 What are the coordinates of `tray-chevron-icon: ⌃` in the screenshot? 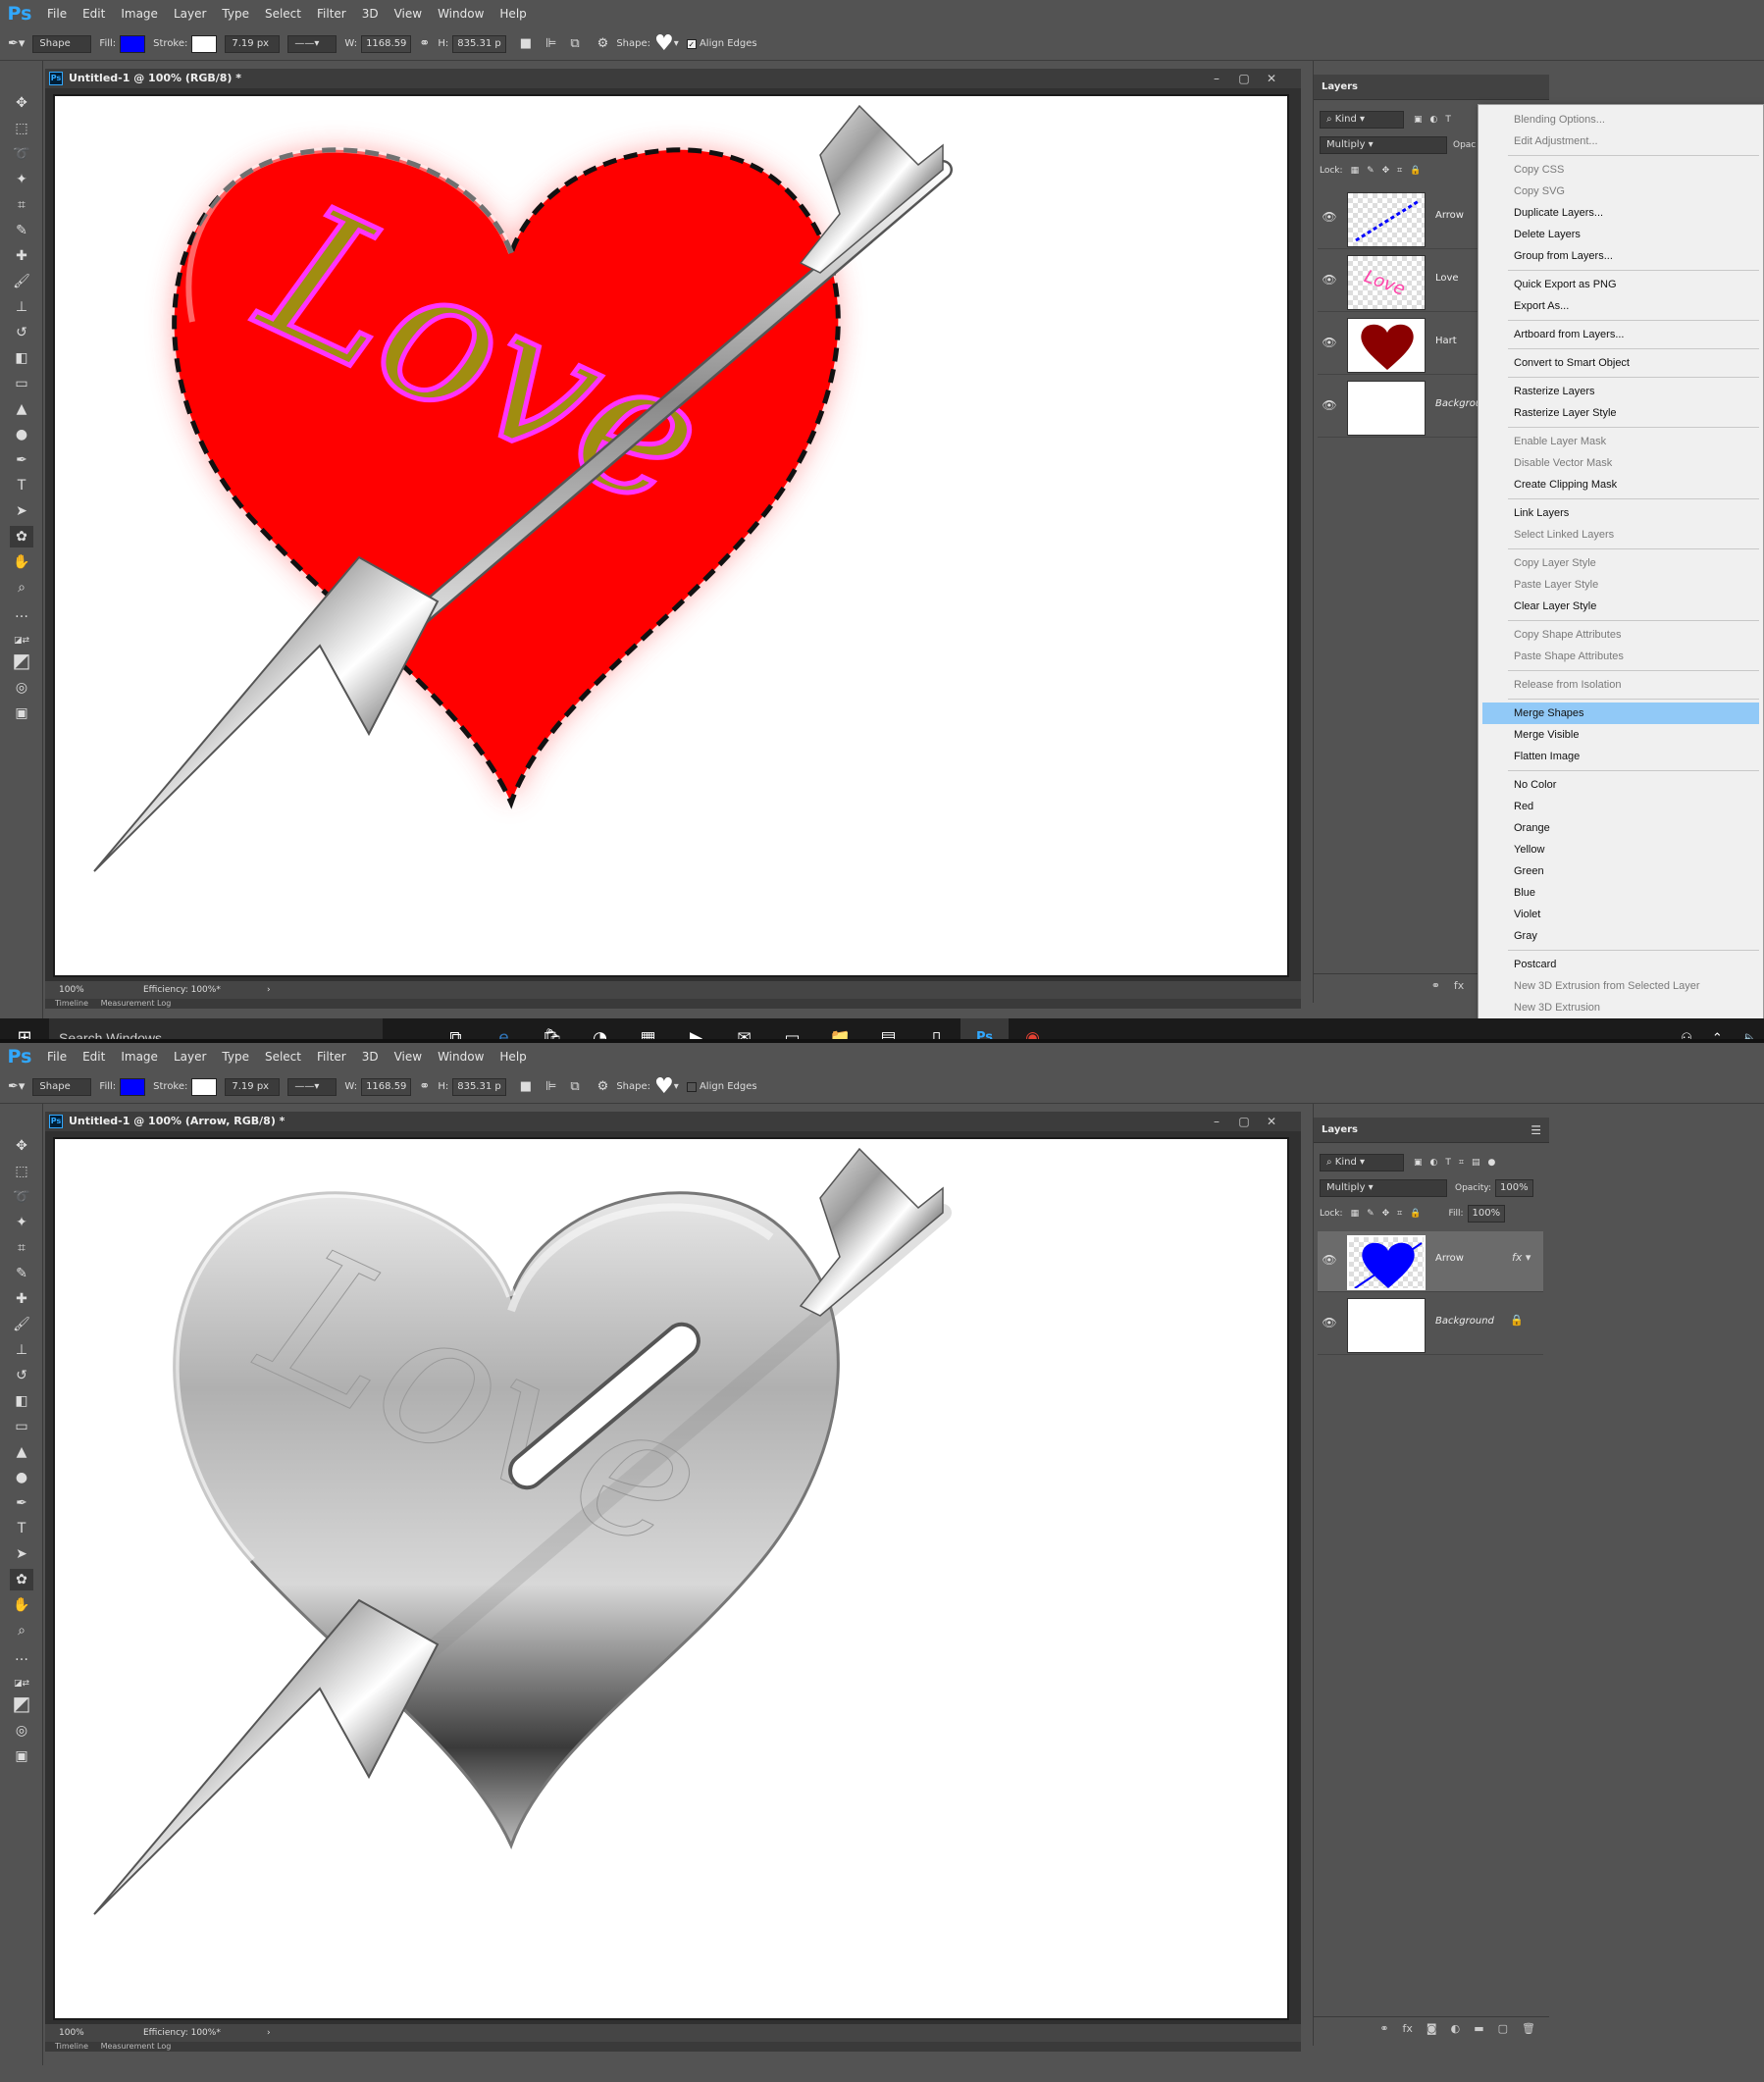 It's located at (1717, 1035).